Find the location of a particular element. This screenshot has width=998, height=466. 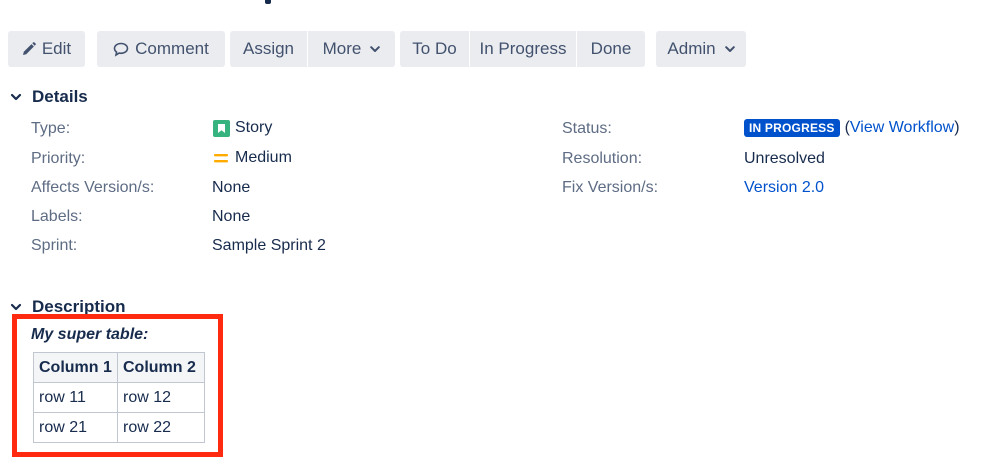

sprint-label: Sprint: is located at coordinates (54, 245).